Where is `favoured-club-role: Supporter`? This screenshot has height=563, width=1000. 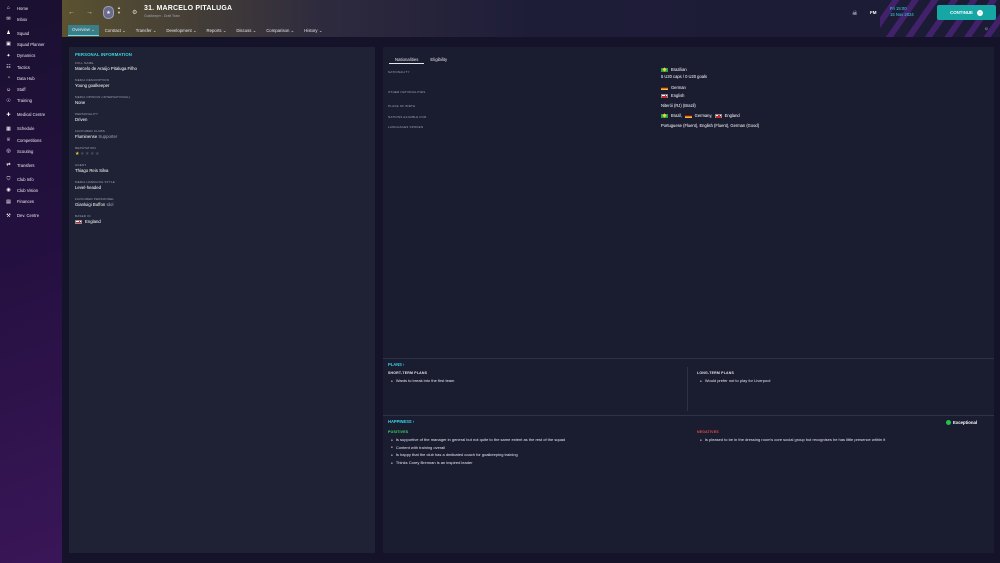
favoured-club-role: Supporter is located at coordinates (108, 136).